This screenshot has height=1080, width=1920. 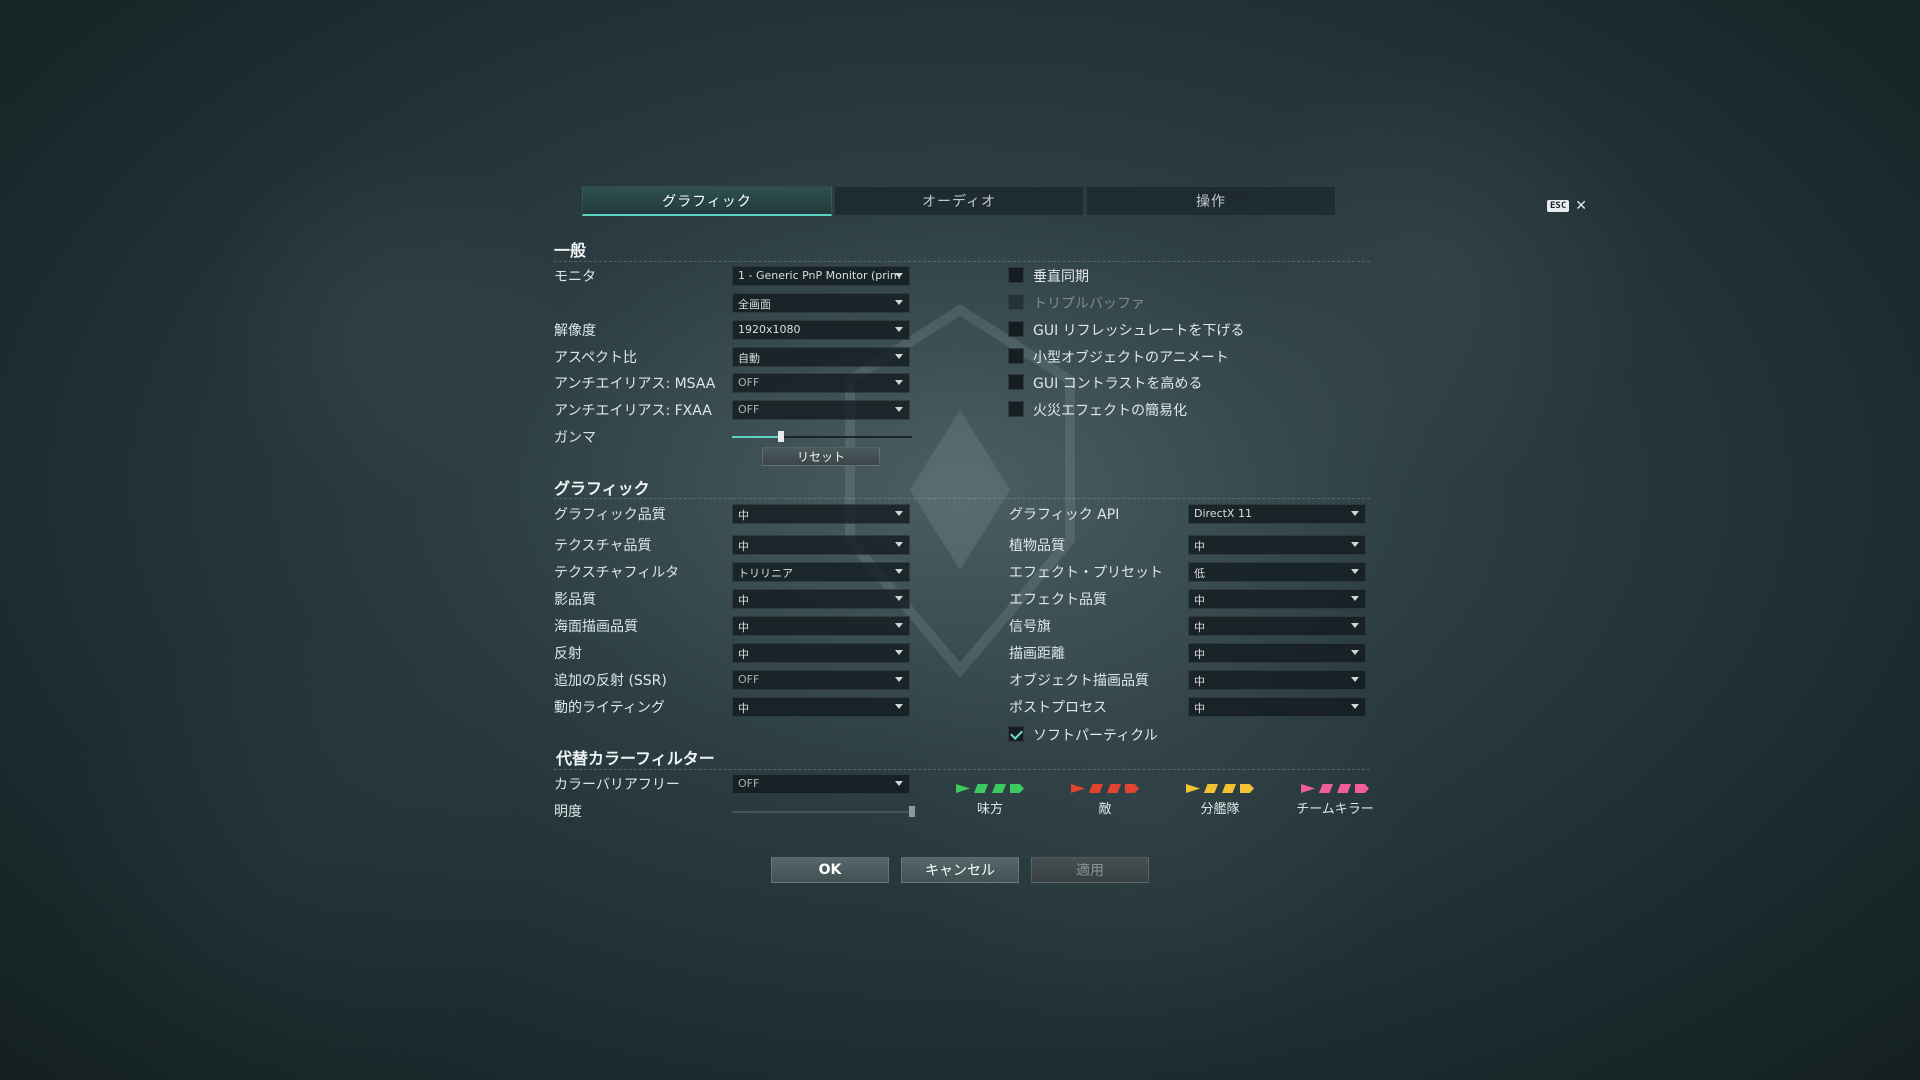 What do you see at coordinates (960, 870) in the screenshot?
I see `cancel-button: キャンセル` at bounding box center [960, 870].